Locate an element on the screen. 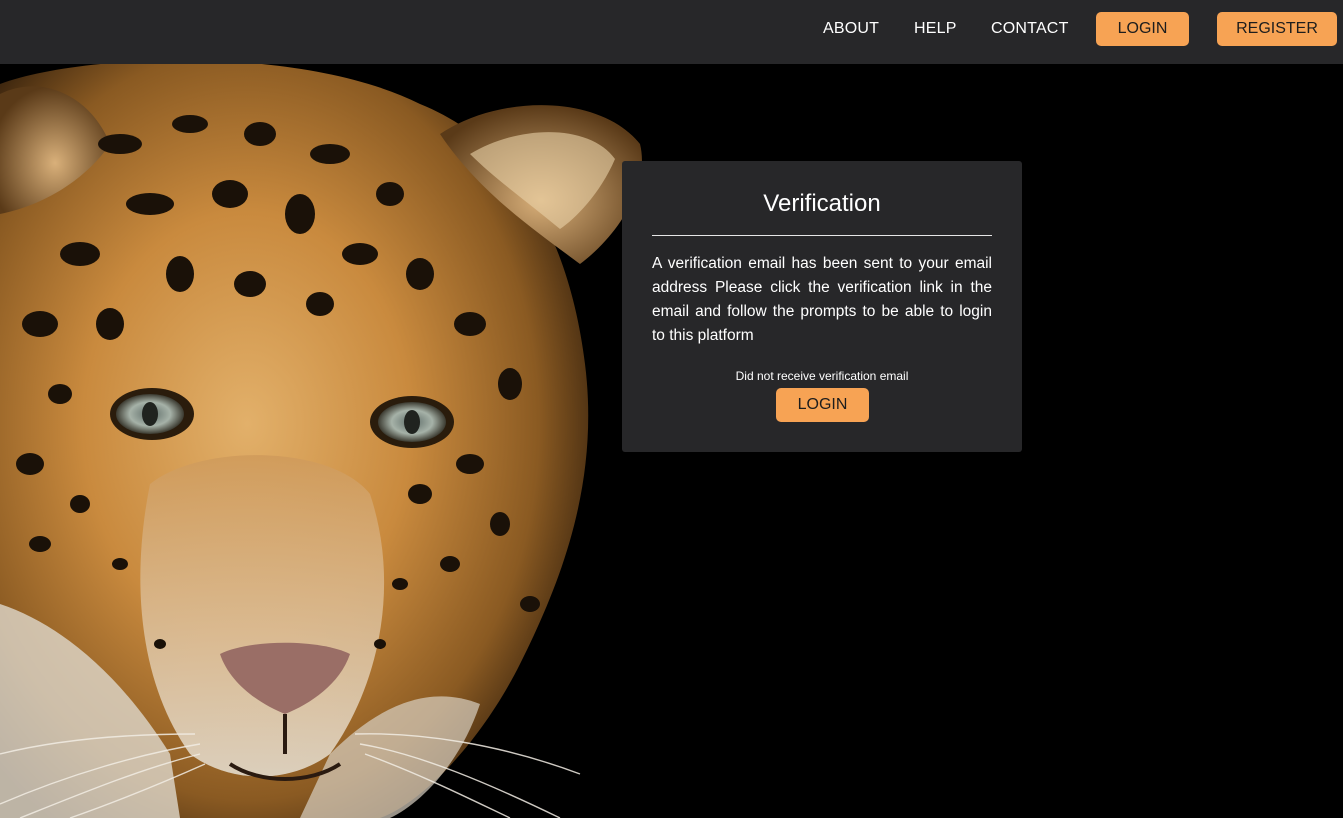  card-login-button: LOGIN is located at coordinates (822, 405).